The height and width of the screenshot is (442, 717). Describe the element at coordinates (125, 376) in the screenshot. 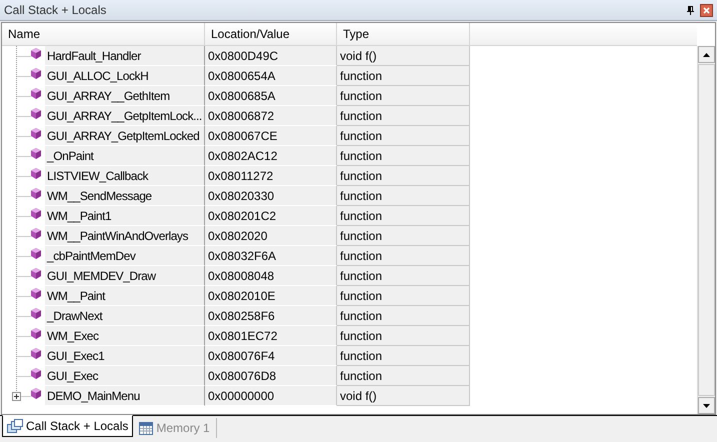

I see `function-name: GUI_Exec` at that location.